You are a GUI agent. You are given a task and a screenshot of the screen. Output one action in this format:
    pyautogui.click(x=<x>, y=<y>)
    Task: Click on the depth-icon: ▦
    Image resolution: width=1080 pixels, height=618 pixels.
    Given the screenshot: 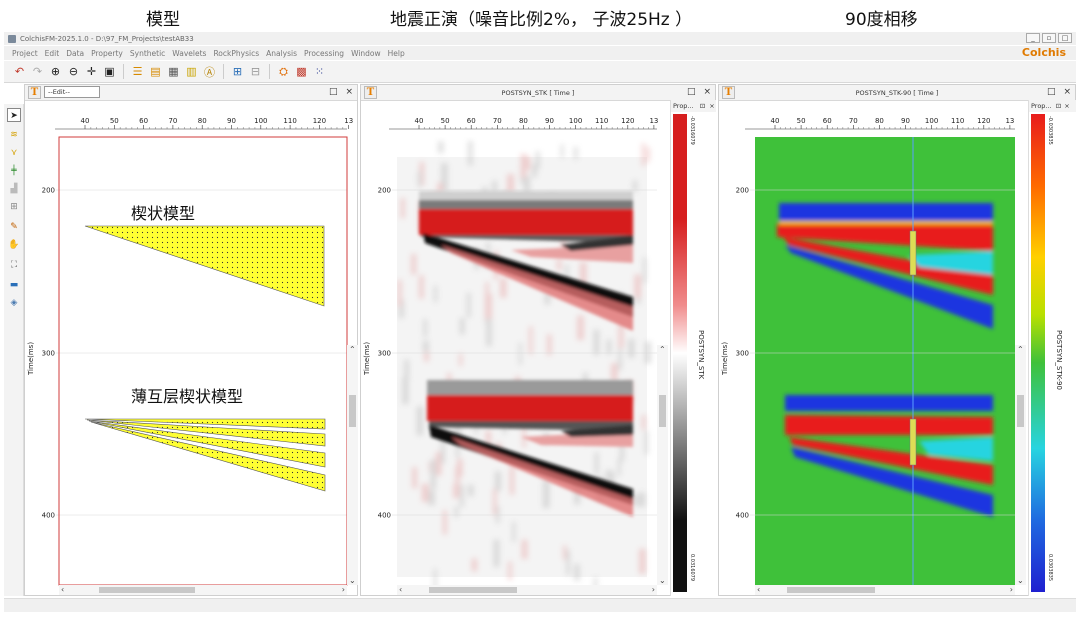 What is the action you would take?
    pyautogui.click(x=173, y=71)
    